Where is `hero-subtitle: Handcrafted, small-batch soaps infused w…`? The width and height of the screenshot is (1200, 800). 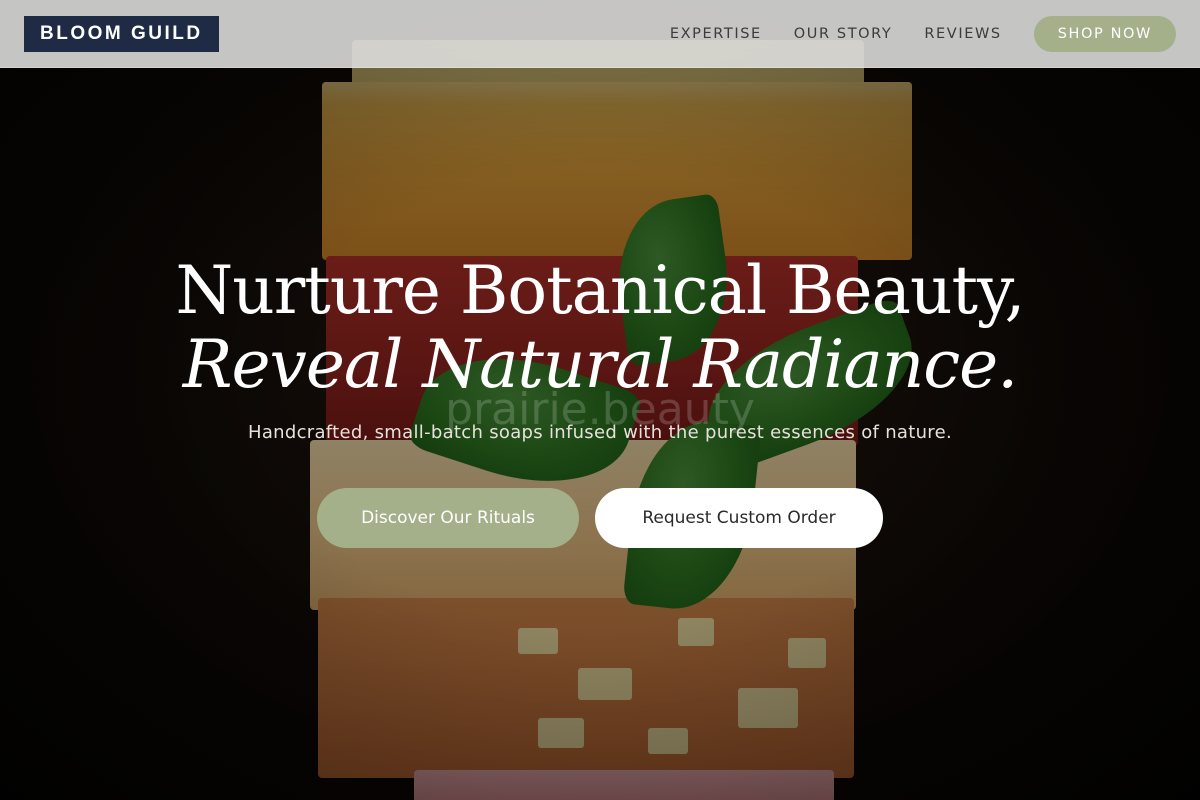
hero-subtitle: Handcrafted, small-batch soaps infused w… is located at coordinates (600, 432).